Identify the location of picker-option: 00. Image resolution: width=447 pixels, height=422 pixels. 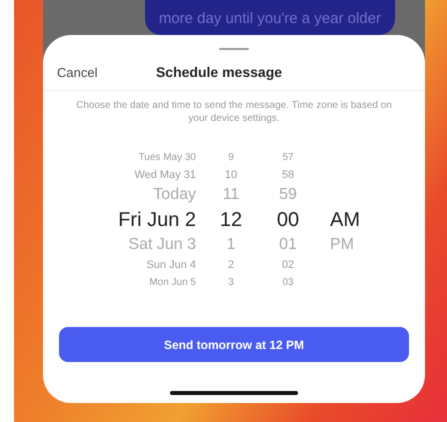
(288, 220).